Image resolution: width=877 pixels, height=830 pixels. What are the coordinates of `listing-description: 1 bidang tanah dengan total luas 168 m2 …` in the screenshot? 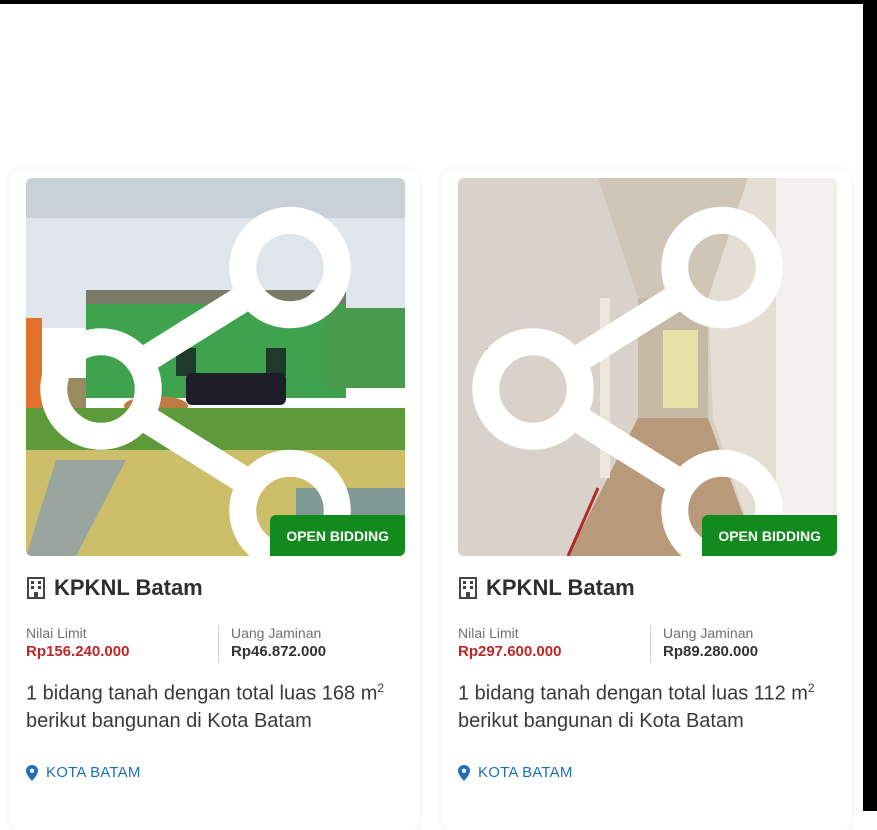 It's located at (211, 705).